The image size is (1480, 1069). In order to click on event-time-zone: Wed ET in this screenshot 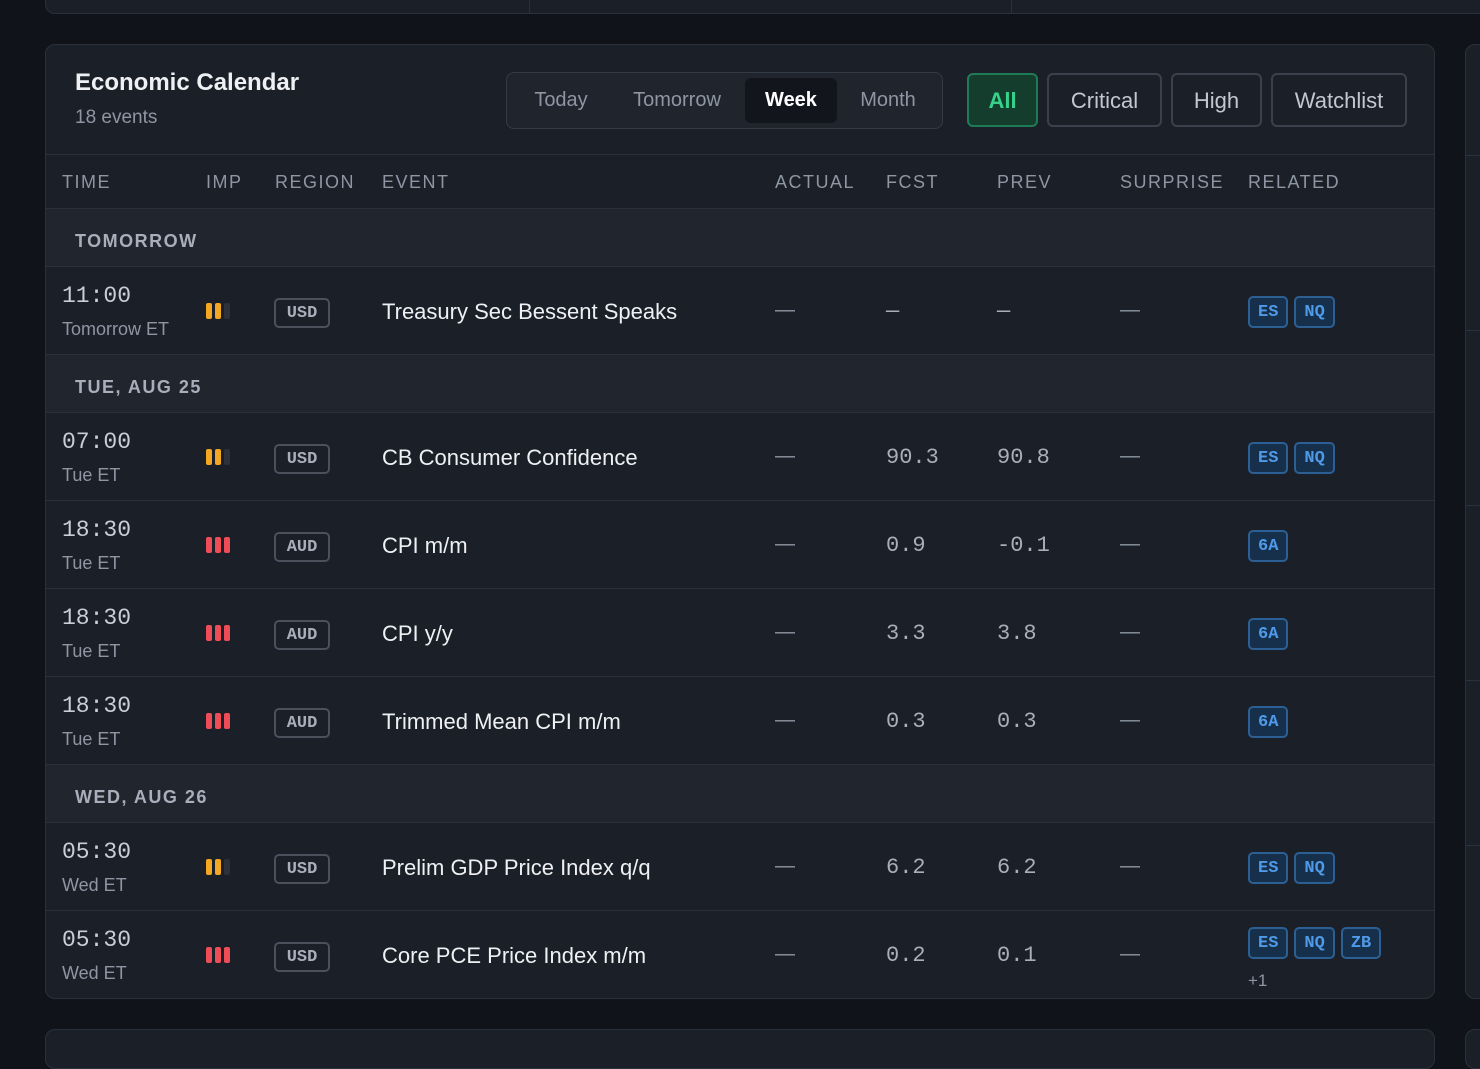, I will do `click(94, 973)`.